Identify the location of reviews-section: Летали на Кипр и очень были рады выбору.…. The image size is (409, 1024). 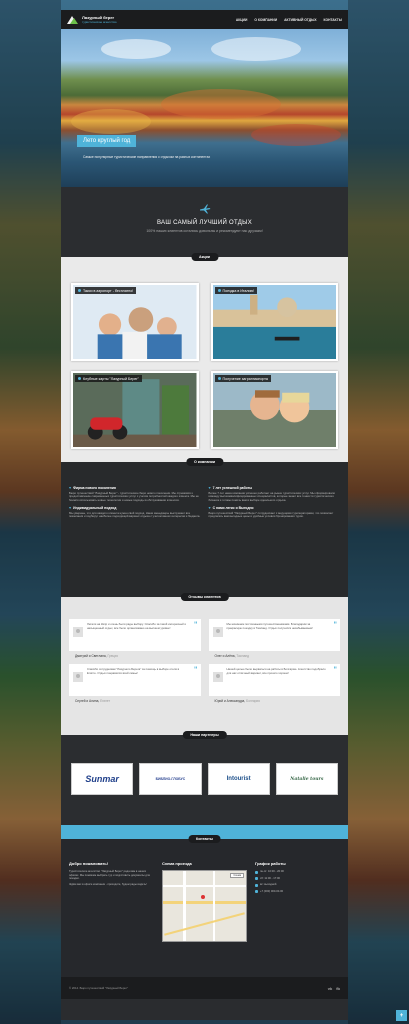
(204, 666).